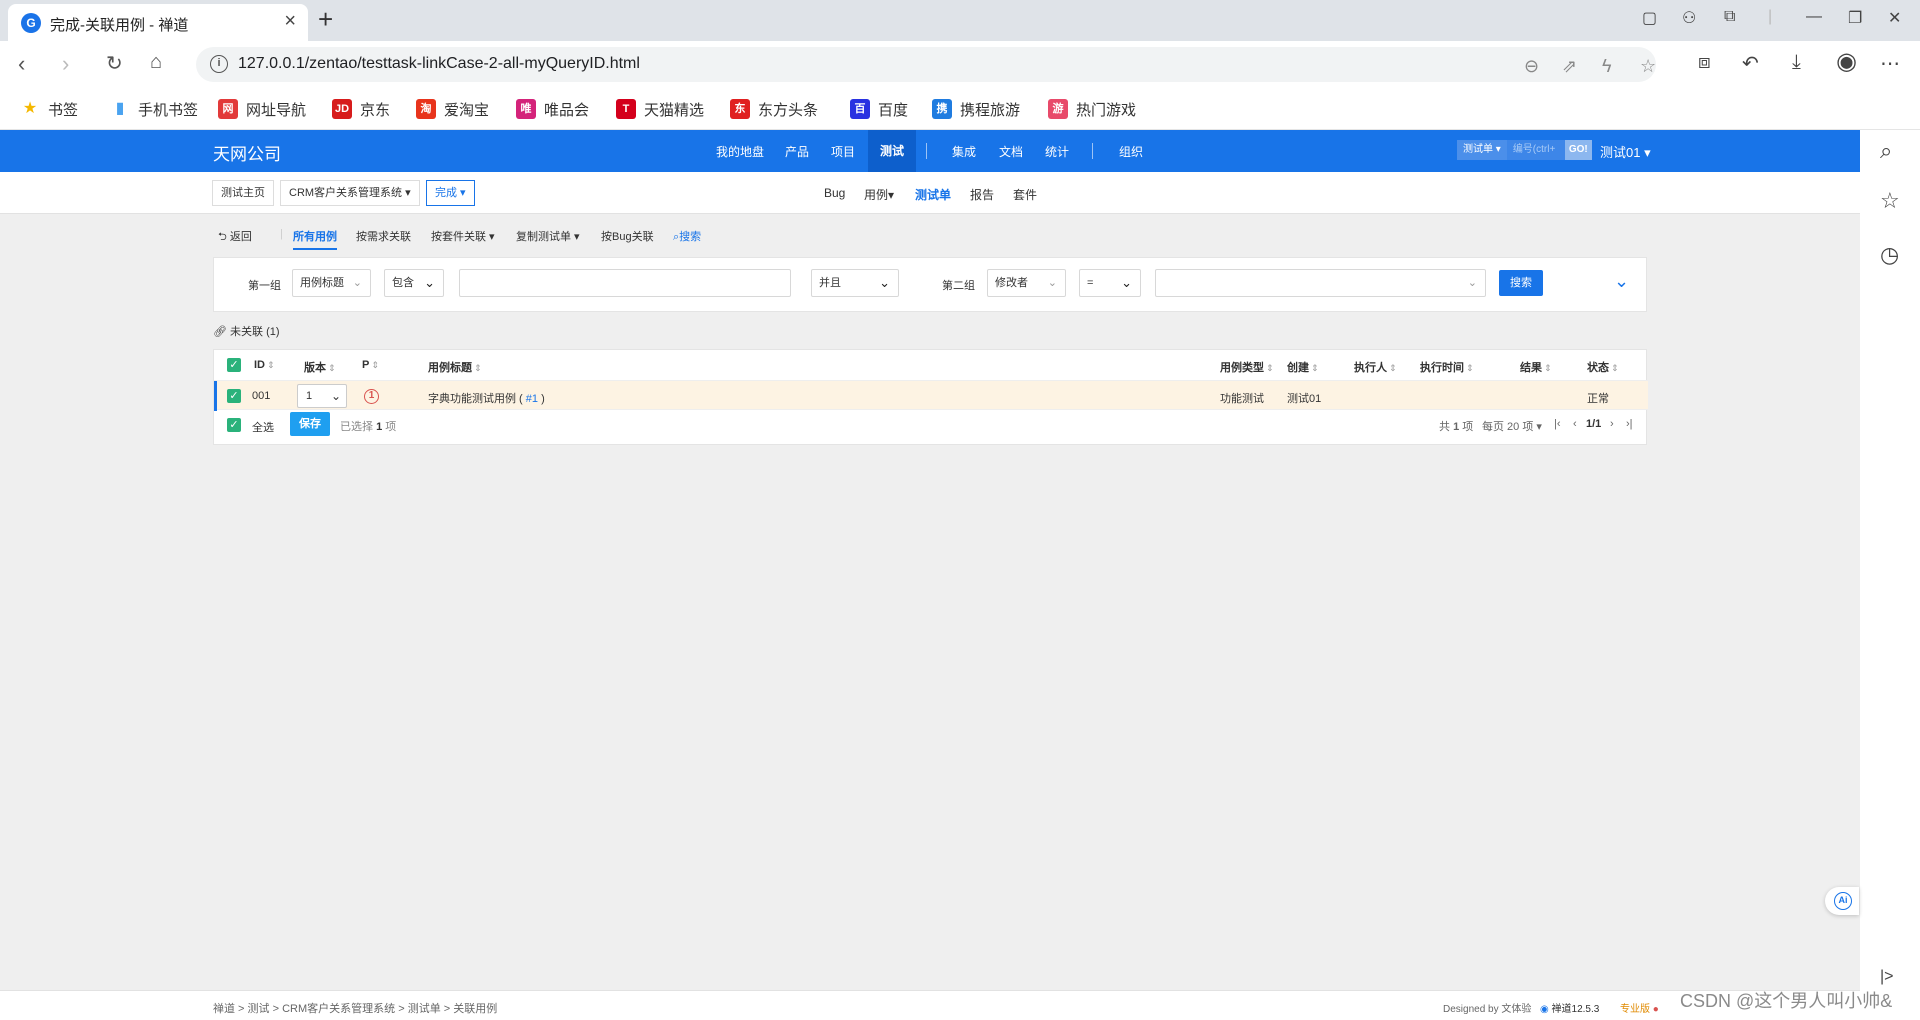 The height and width of the screenshot is (1020, 1920). What do you see at coordinates (933, 194) in the screenshot?
I see `subnav-testtask: 测试单` at bounding box center [933, 194].